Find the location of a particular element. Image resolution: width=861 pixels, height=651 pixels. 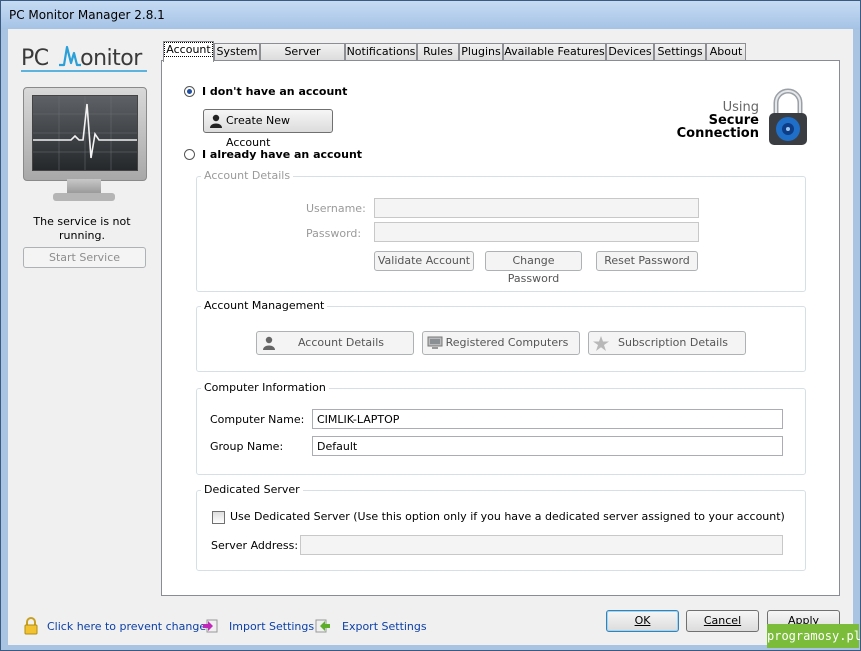

lock-icon is located at coordinates (31, 626).